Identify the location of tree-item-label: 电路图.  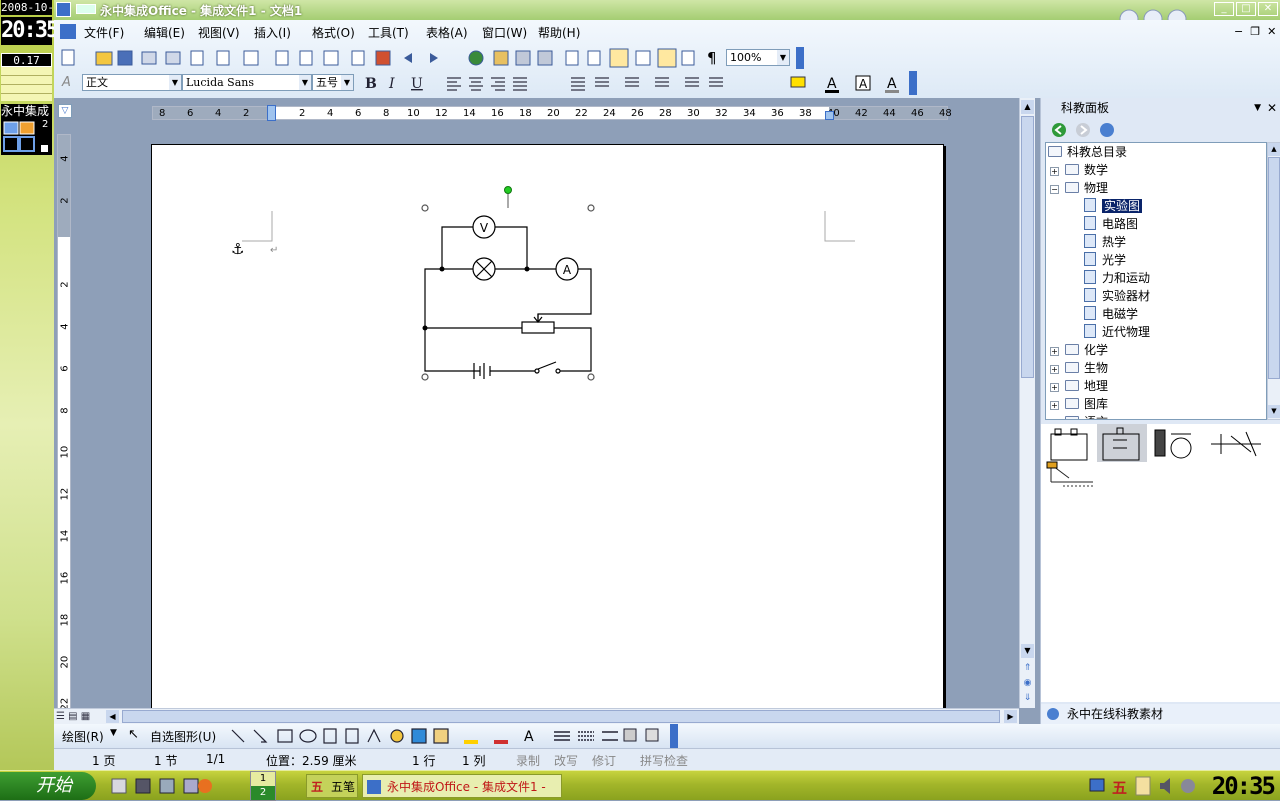
(1120, 224).